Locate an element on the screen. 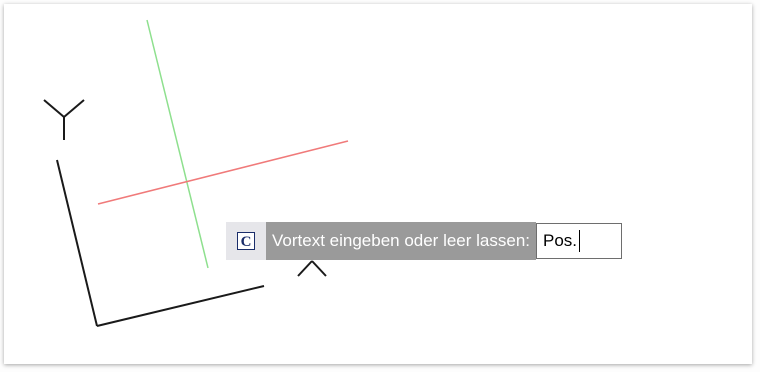 The height and width of the screenshot is (372, 760). command-icon-container: C is located at coordinates (246, 241).